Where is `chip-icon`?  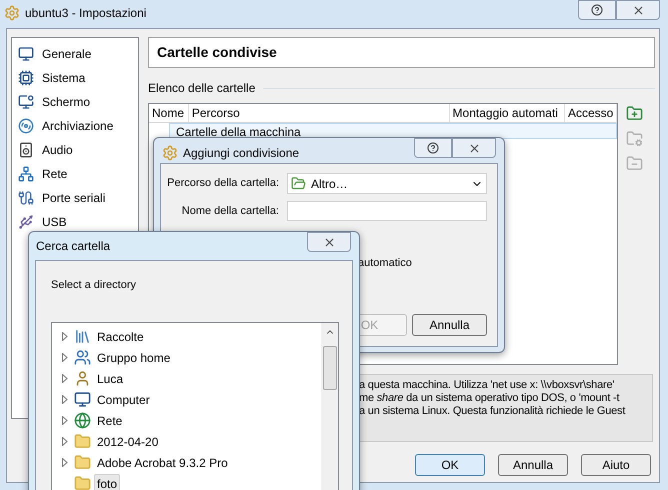 chip-icon is located at coordinates (26, 78).